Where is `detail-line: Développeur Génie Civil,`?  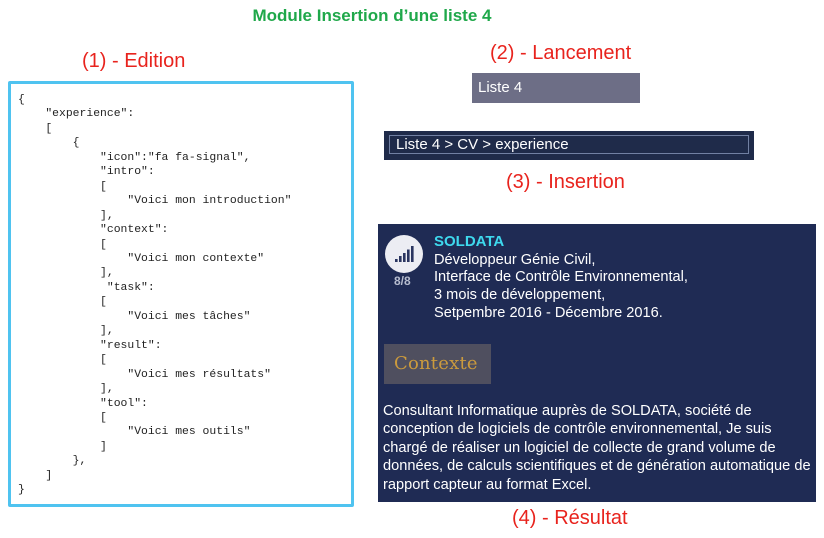
detail-line: Développeur Génie Civil, is located at coordinates (515, 260).